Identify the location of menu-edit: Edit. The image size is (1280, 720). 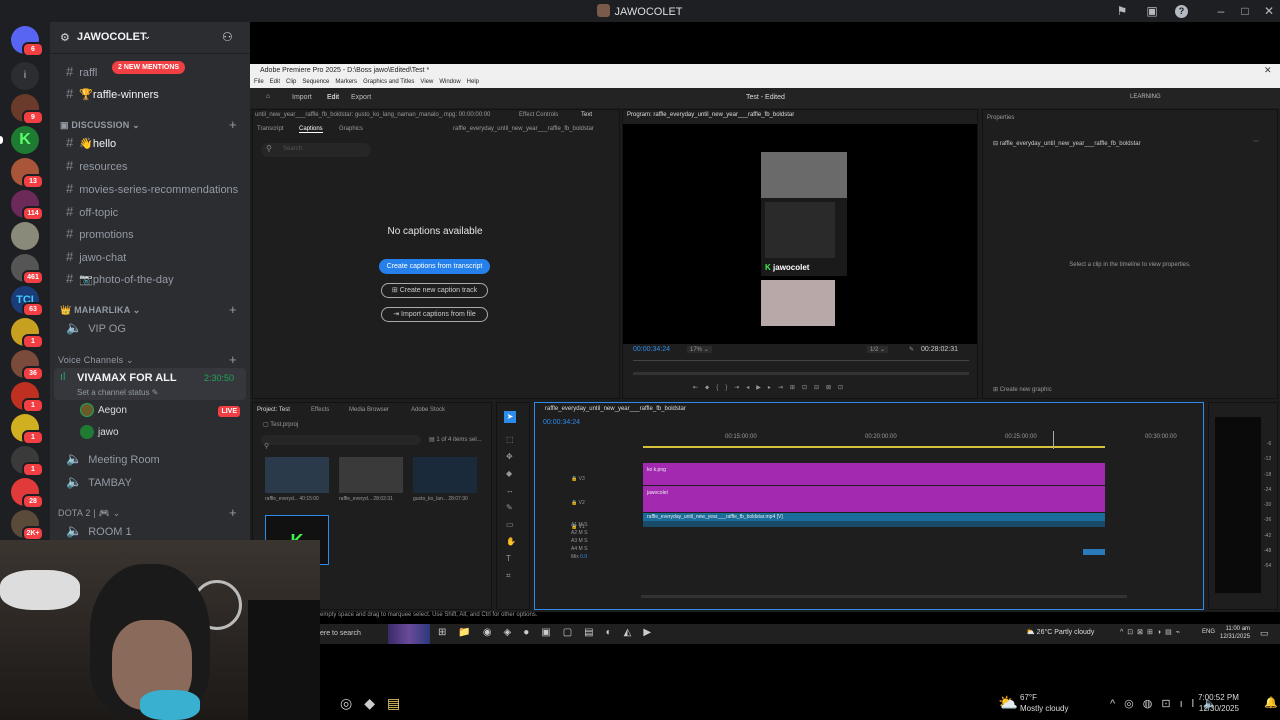
(275, 82).